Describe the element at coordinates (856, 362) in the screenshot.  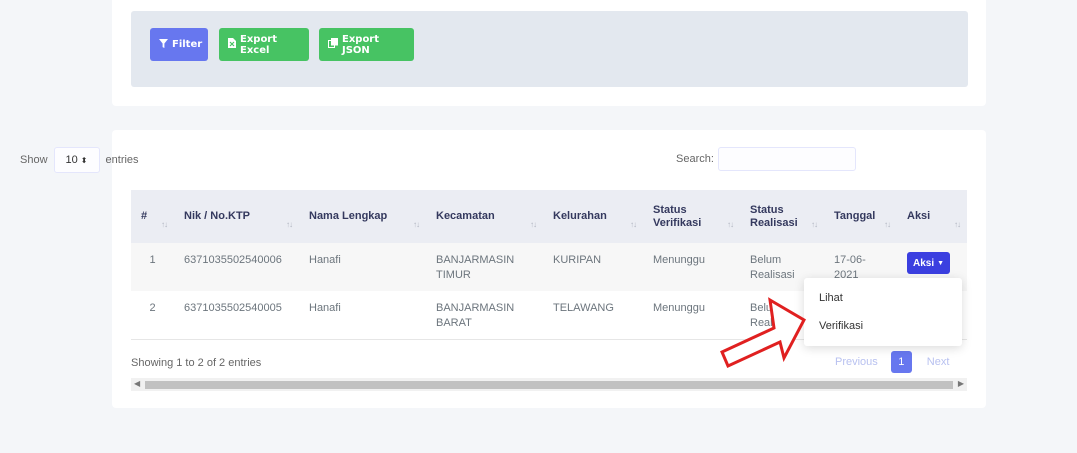
I see `previous-button: Previous` at that location.